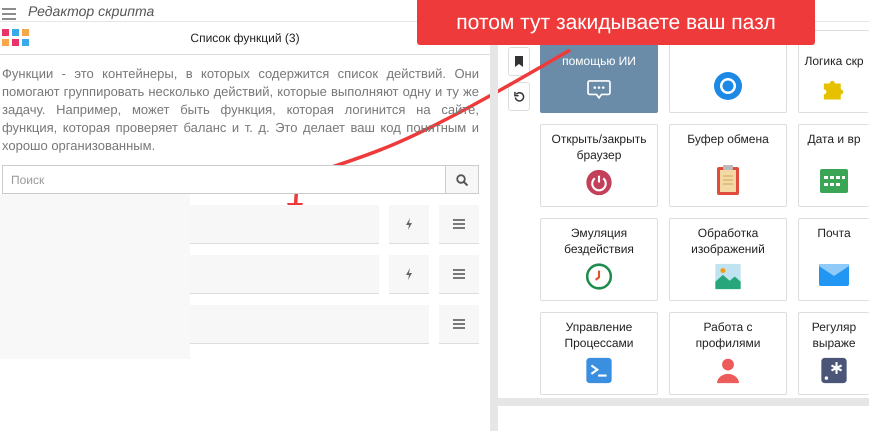 The width and height of the screenshot is (869, 431). I want to click on action-tile: Управление Процессами, so click(599, 353).